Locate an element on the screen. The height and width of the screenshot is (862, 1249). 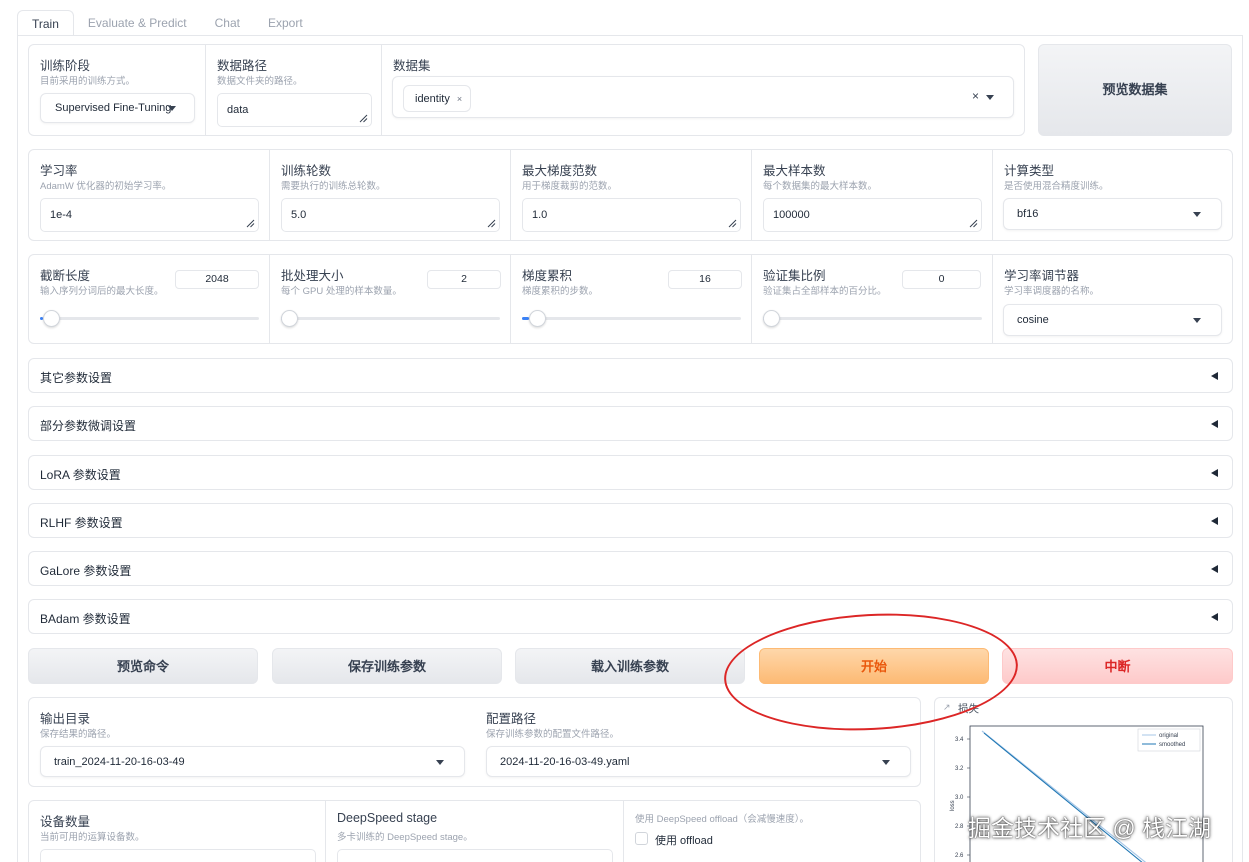
load-args-button: 载入训练参数 is located at coordinates (630, 666).